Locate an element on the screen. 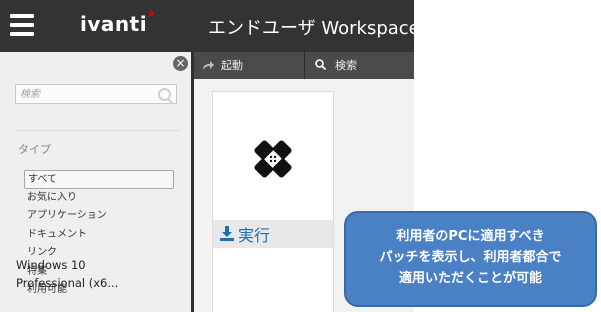 This screenshot has width=601, height=312. header-bar: ivanti エンドユーザ Workspace is located at coordinates (207, 26).